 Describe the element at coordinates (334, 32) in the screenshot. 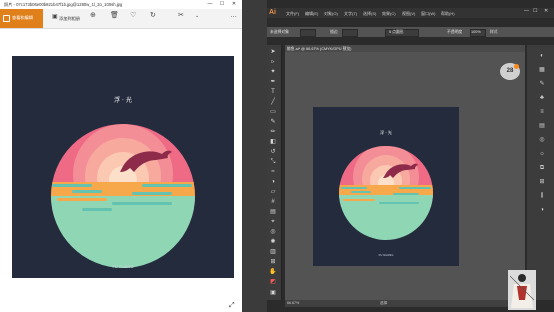

I see `stroke-label: 描边` at that location.